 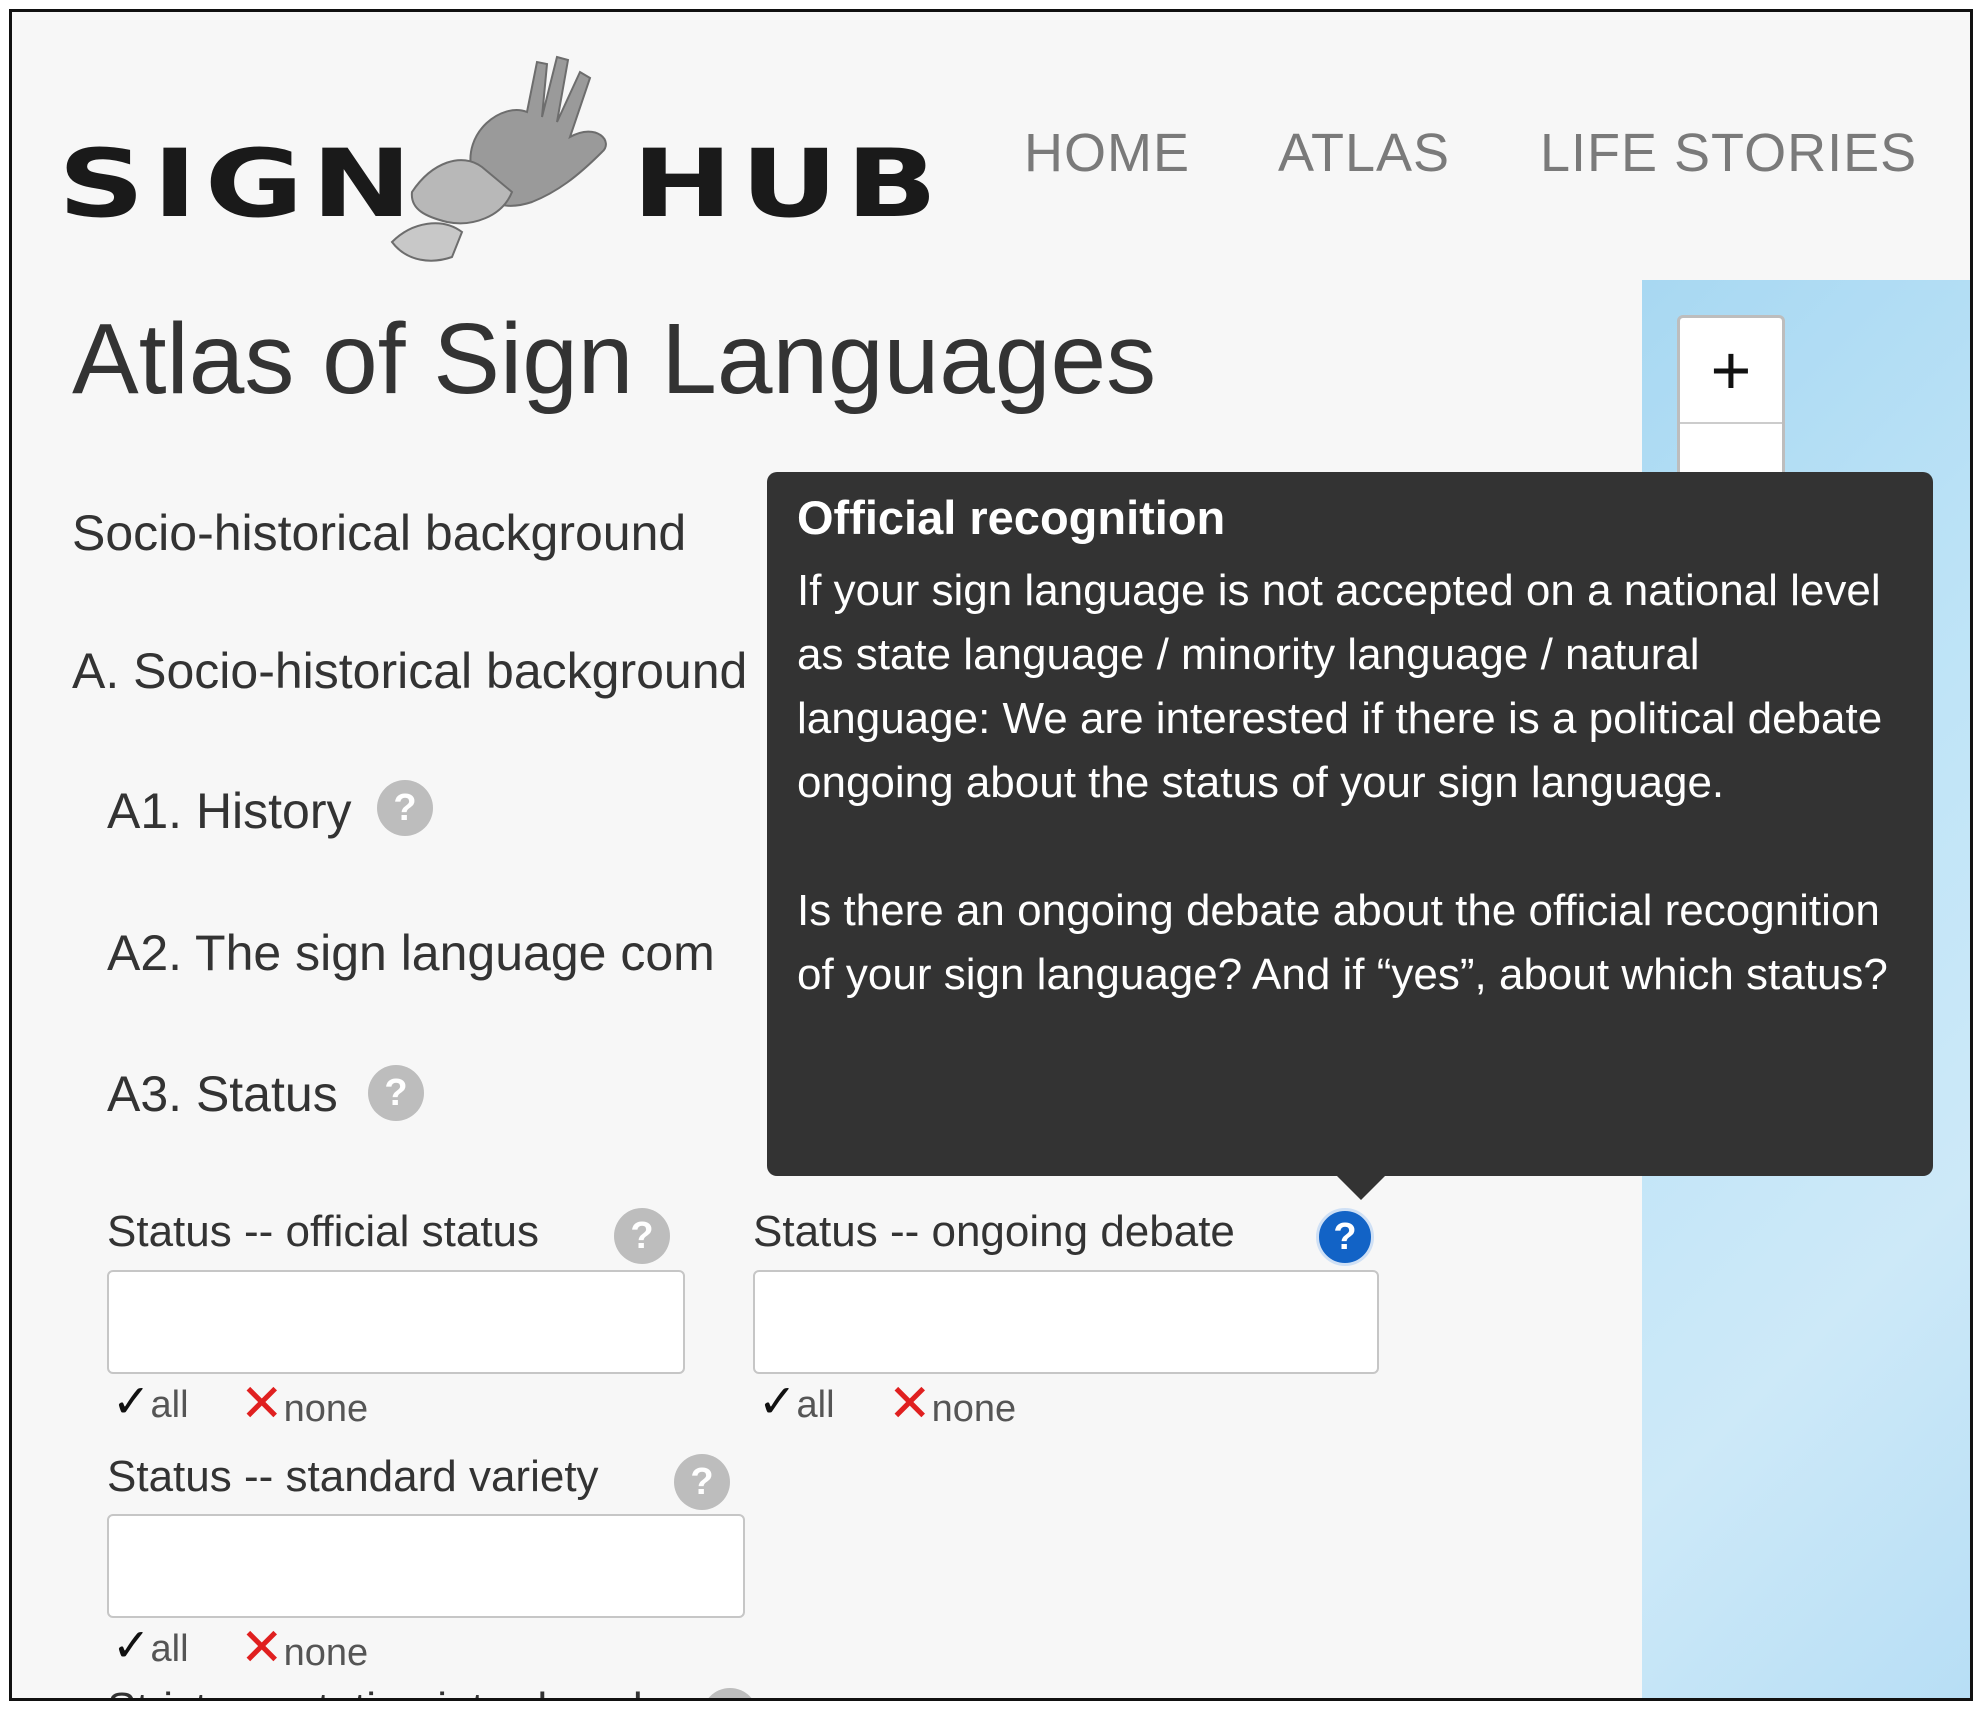 What do you see at coordinates (1345, 1237) in the screenshot?
I see `help-icon-active: ?` at bounding box center [1345, 1237].